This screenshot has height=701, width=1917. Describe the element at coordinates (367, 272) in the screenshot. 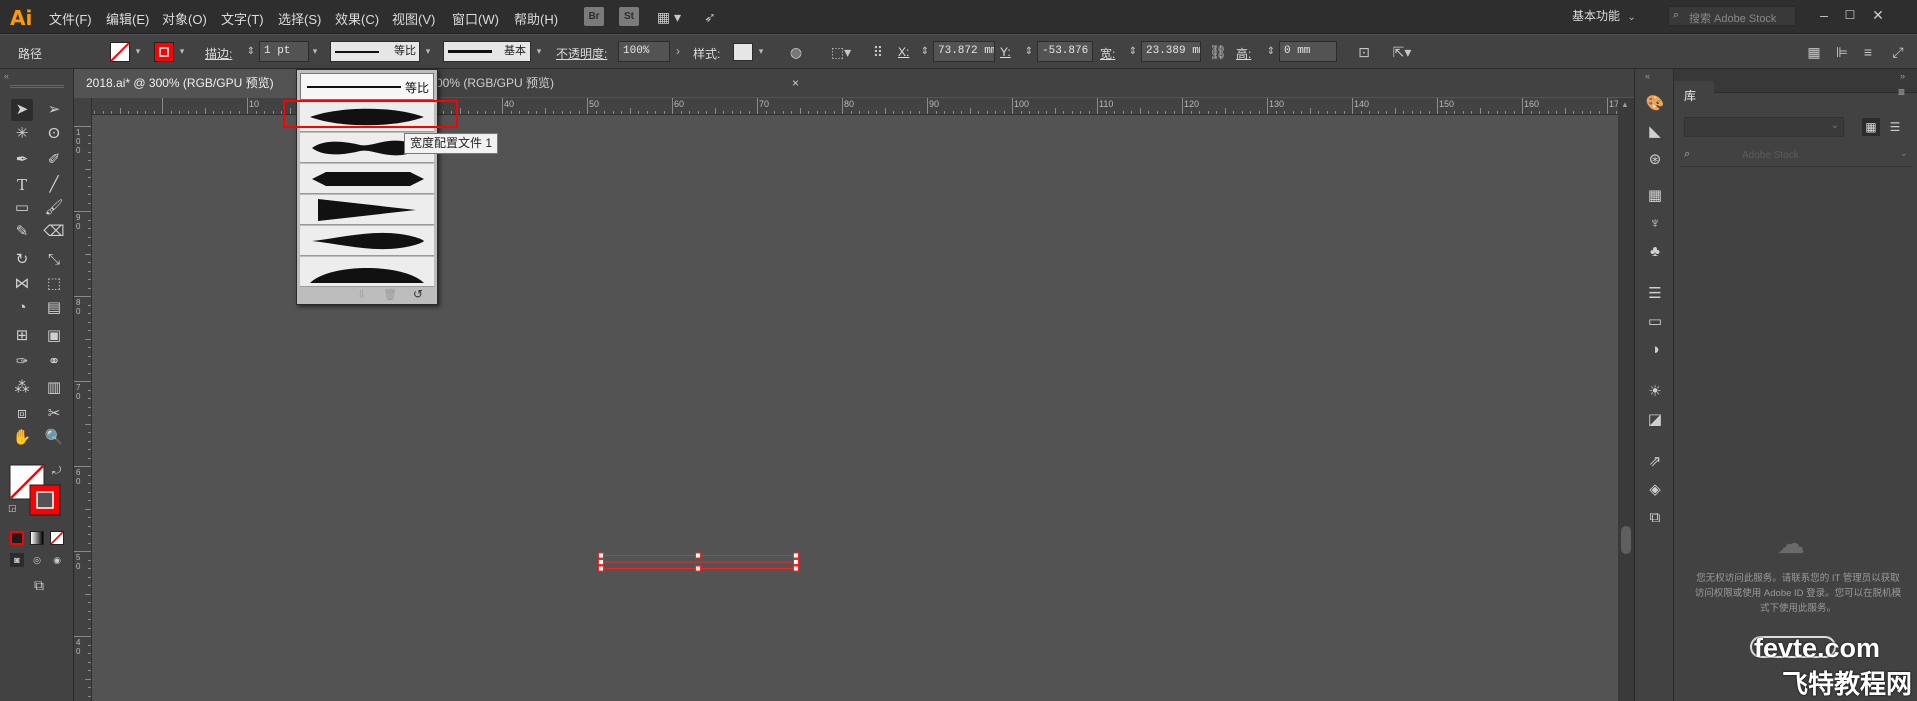

I see `width-profile-6-option` at that location.